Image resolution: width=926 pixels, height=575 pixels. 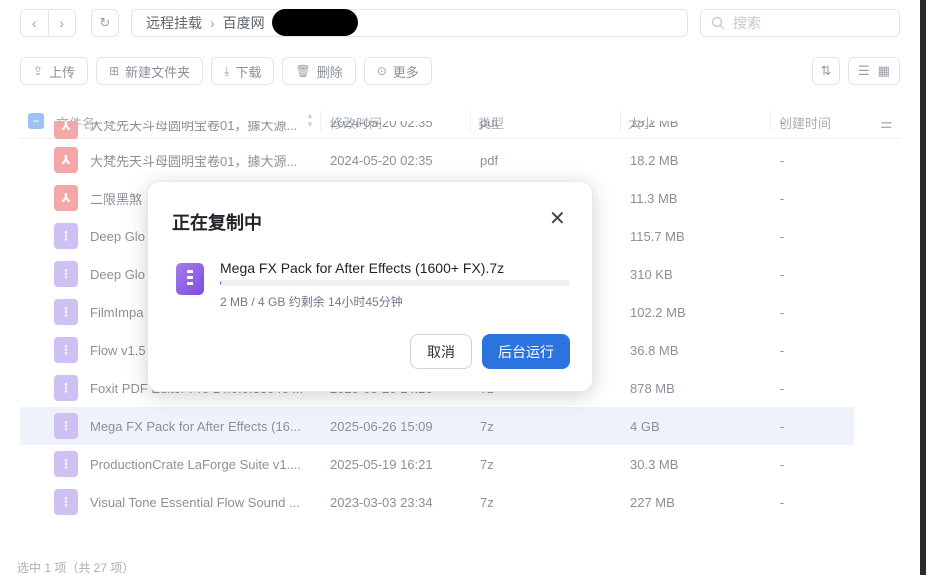 What do you see at coordinates (315, 22) in the screenshot?
I see `redaction-mark` at bounding box center [315, 22].